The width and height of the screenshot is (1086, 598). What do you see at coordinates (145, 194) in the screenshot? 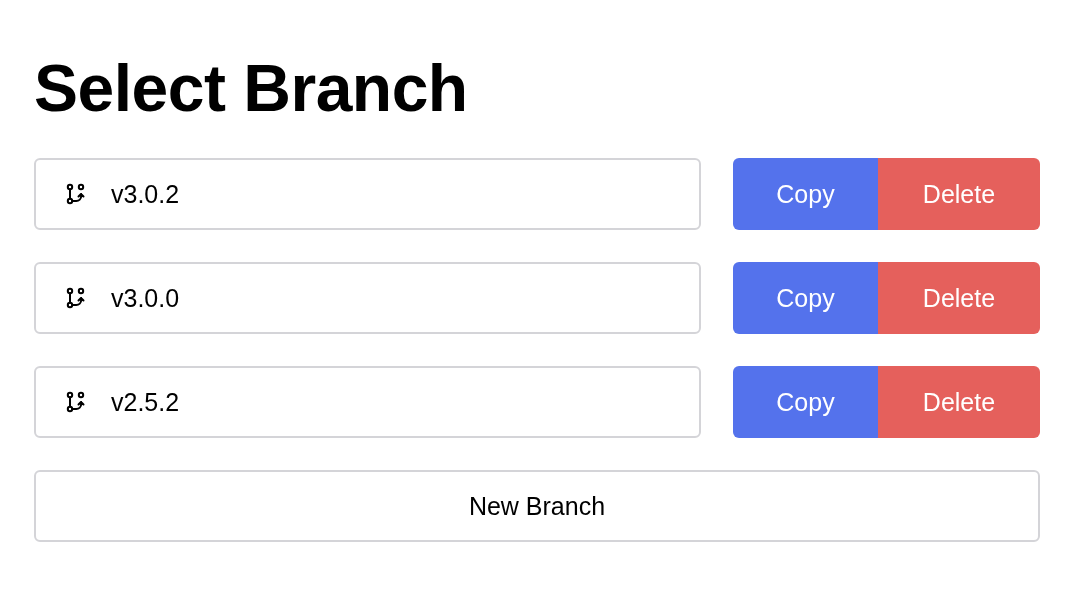
I see `branch-name: v3.0.2` at bounding box center [145, 194].